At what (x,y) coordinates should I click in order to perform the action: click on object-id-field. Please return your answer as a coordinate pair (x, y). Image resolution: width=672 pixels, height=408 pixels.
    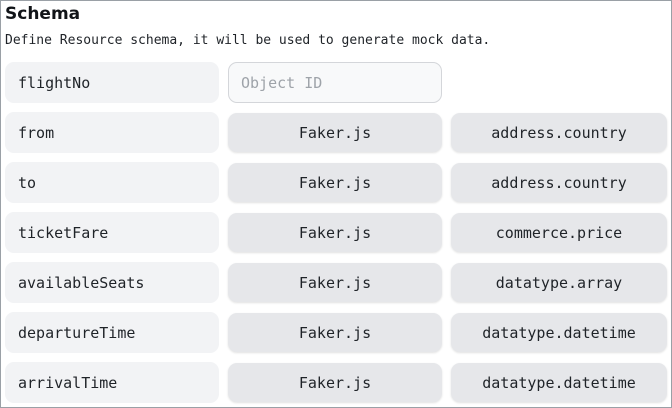
    Looking at the image, I should click on (335, 82).